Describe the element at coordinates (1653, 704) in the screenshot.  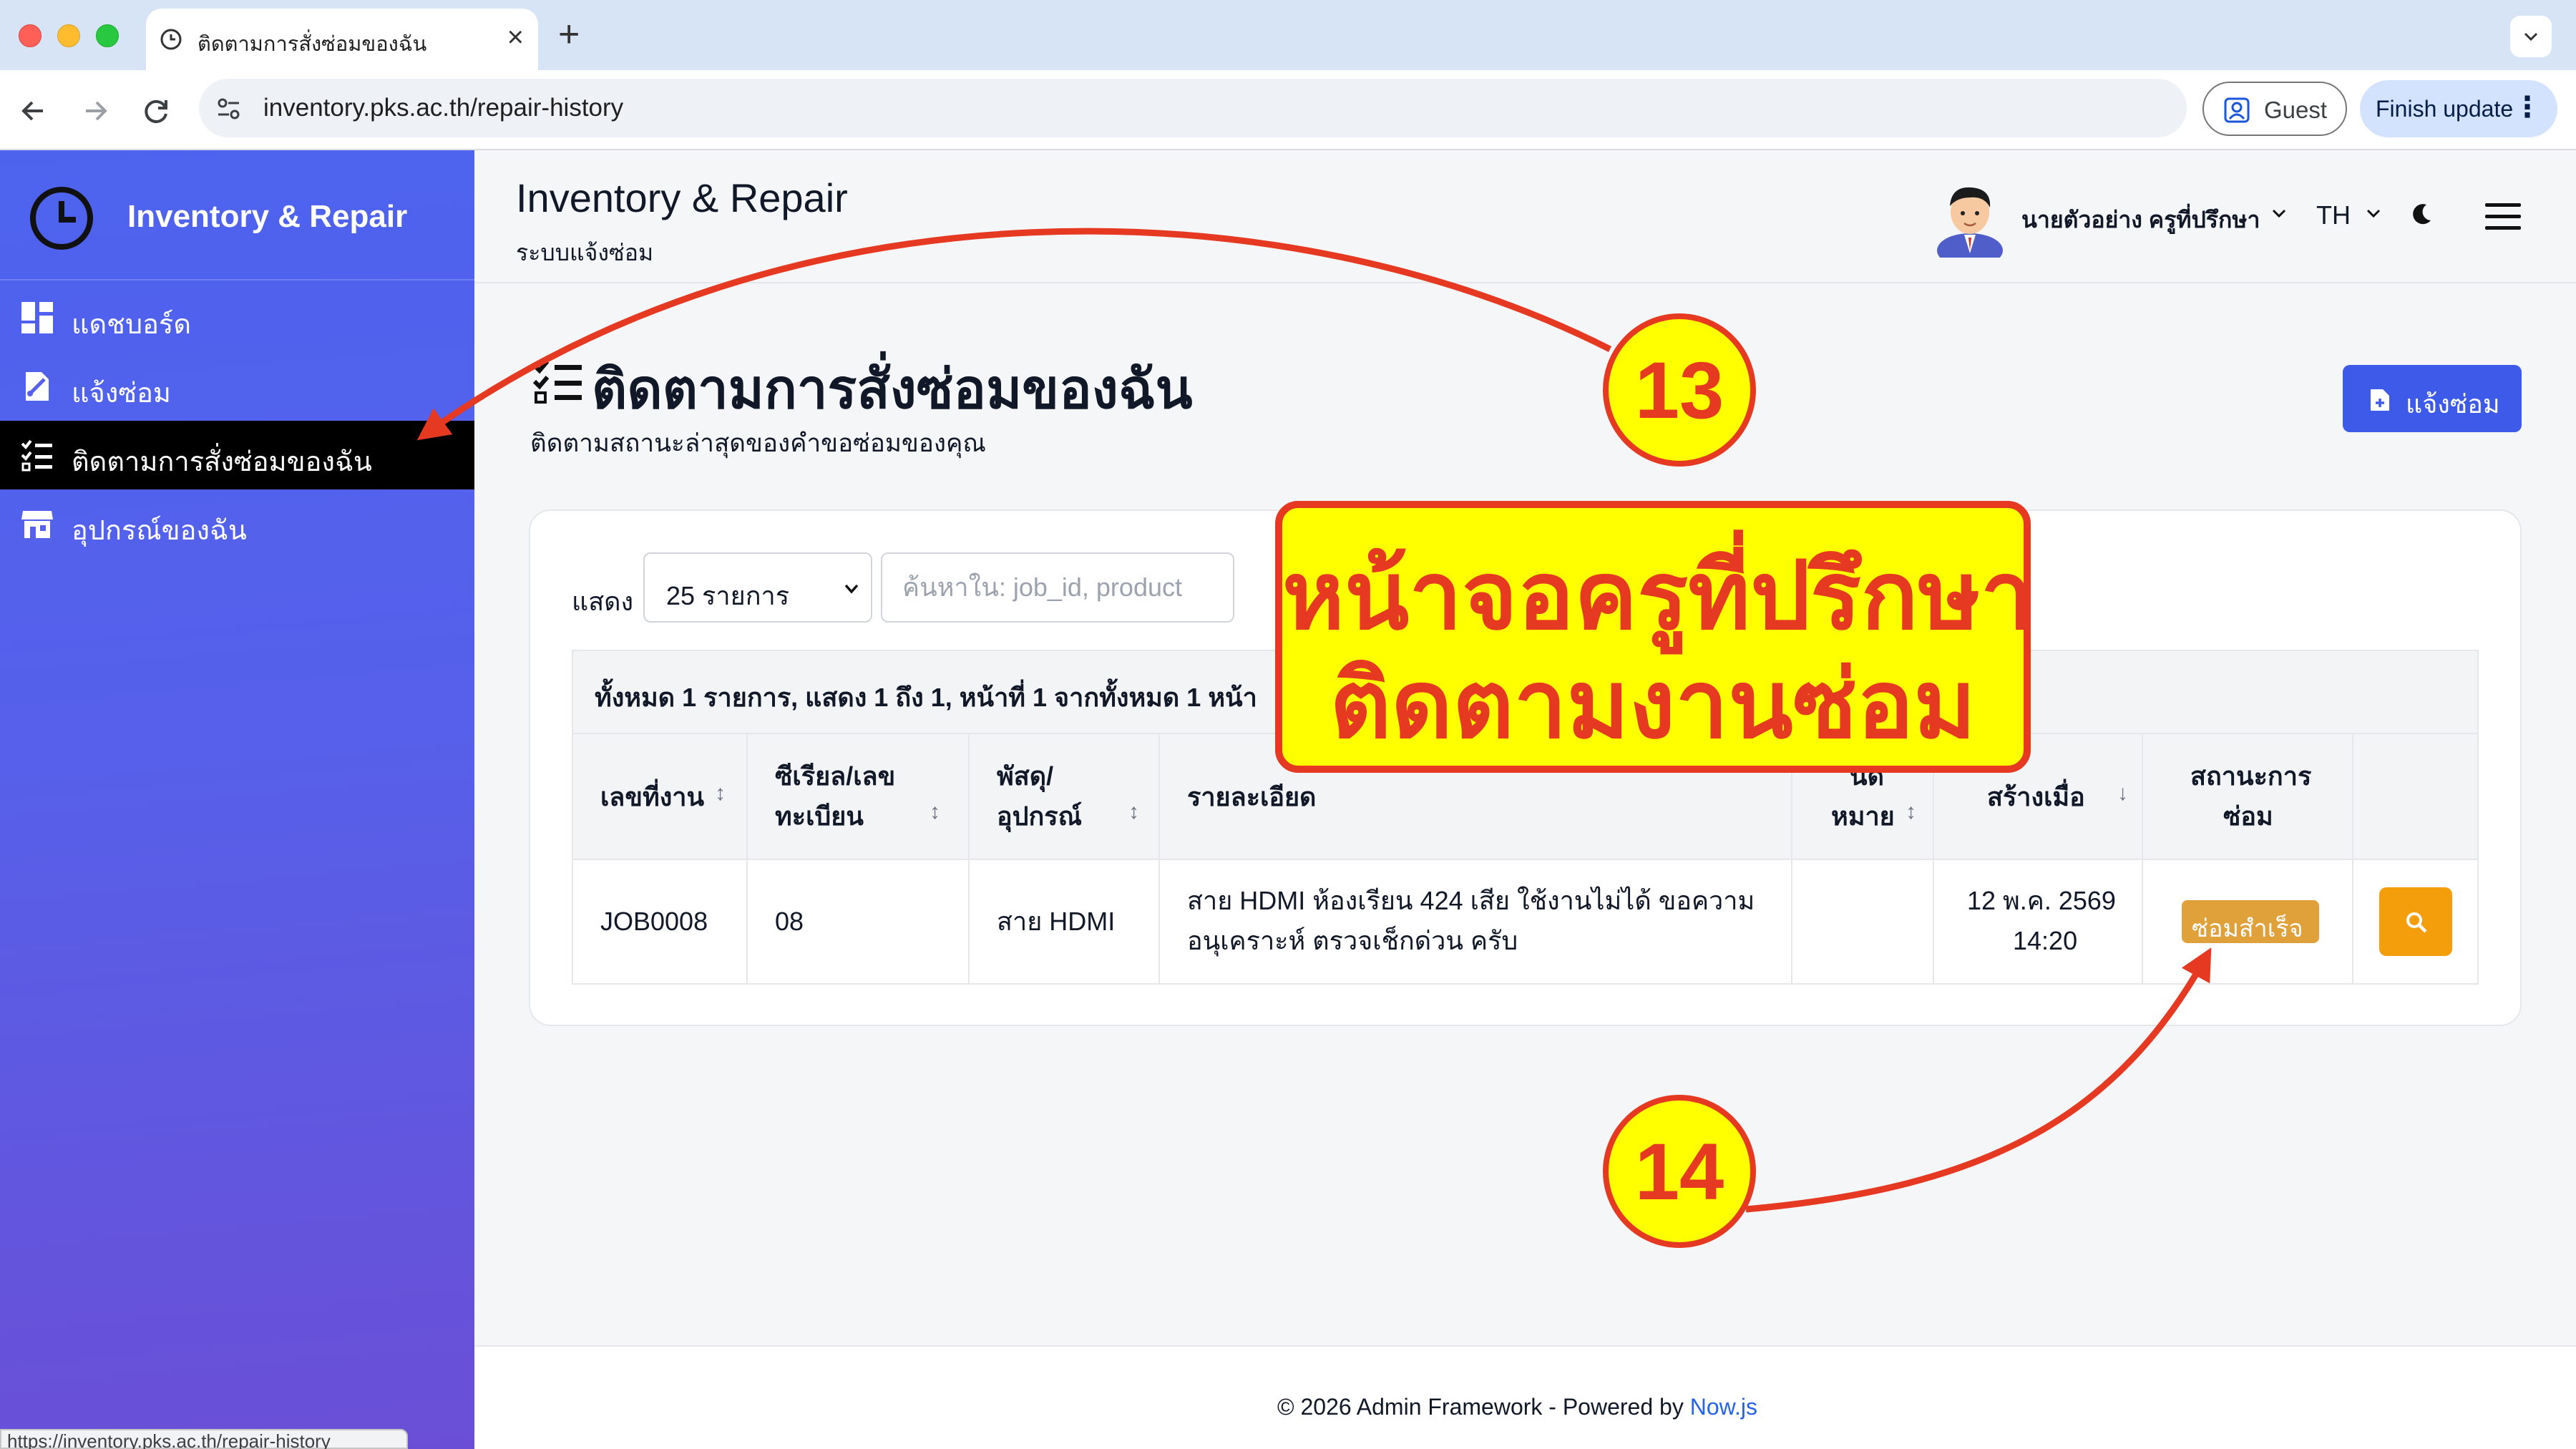
I see `callout-line-2: ติดตามงานซ่อม` at that location.